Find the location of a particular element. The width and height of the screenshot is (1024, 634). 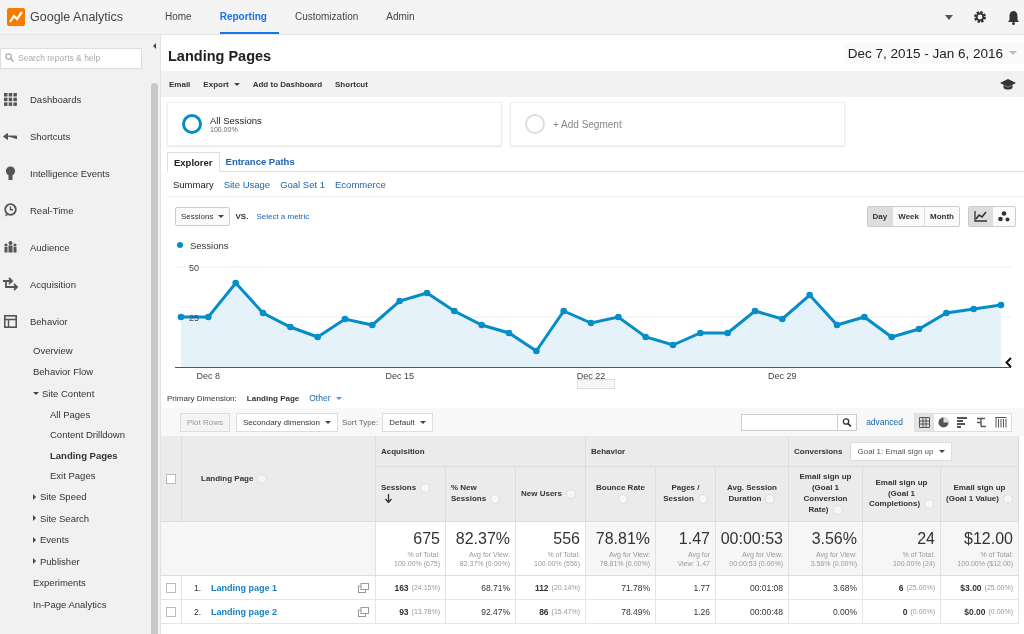

sidebar-item: Audience is located at coordinates (75, 247).